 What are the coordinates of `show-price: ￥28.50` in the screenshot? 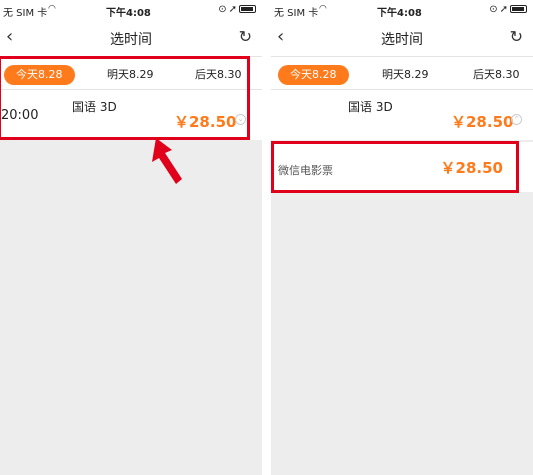 It's located at (482, 122).